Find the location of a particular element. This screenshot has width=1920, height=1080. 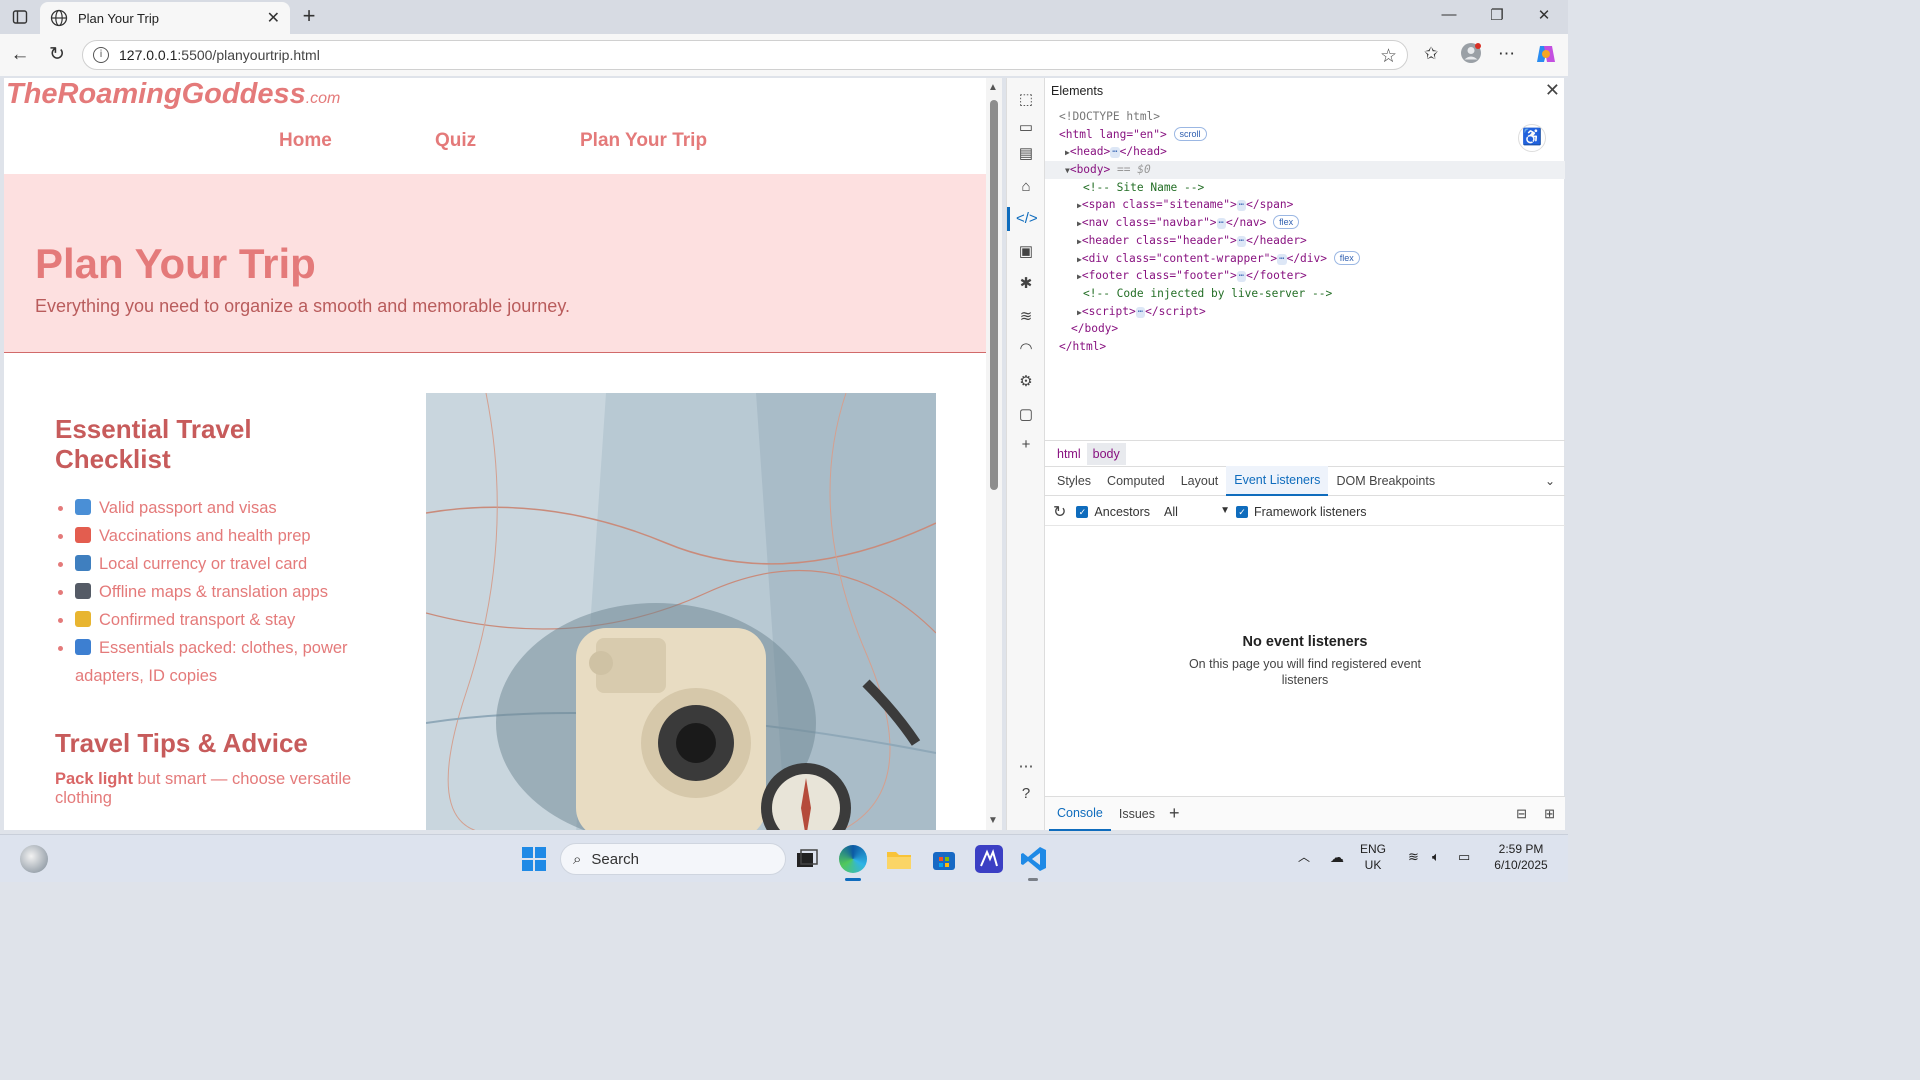

minimize-icon: — is located at coordinates (1449, 14).